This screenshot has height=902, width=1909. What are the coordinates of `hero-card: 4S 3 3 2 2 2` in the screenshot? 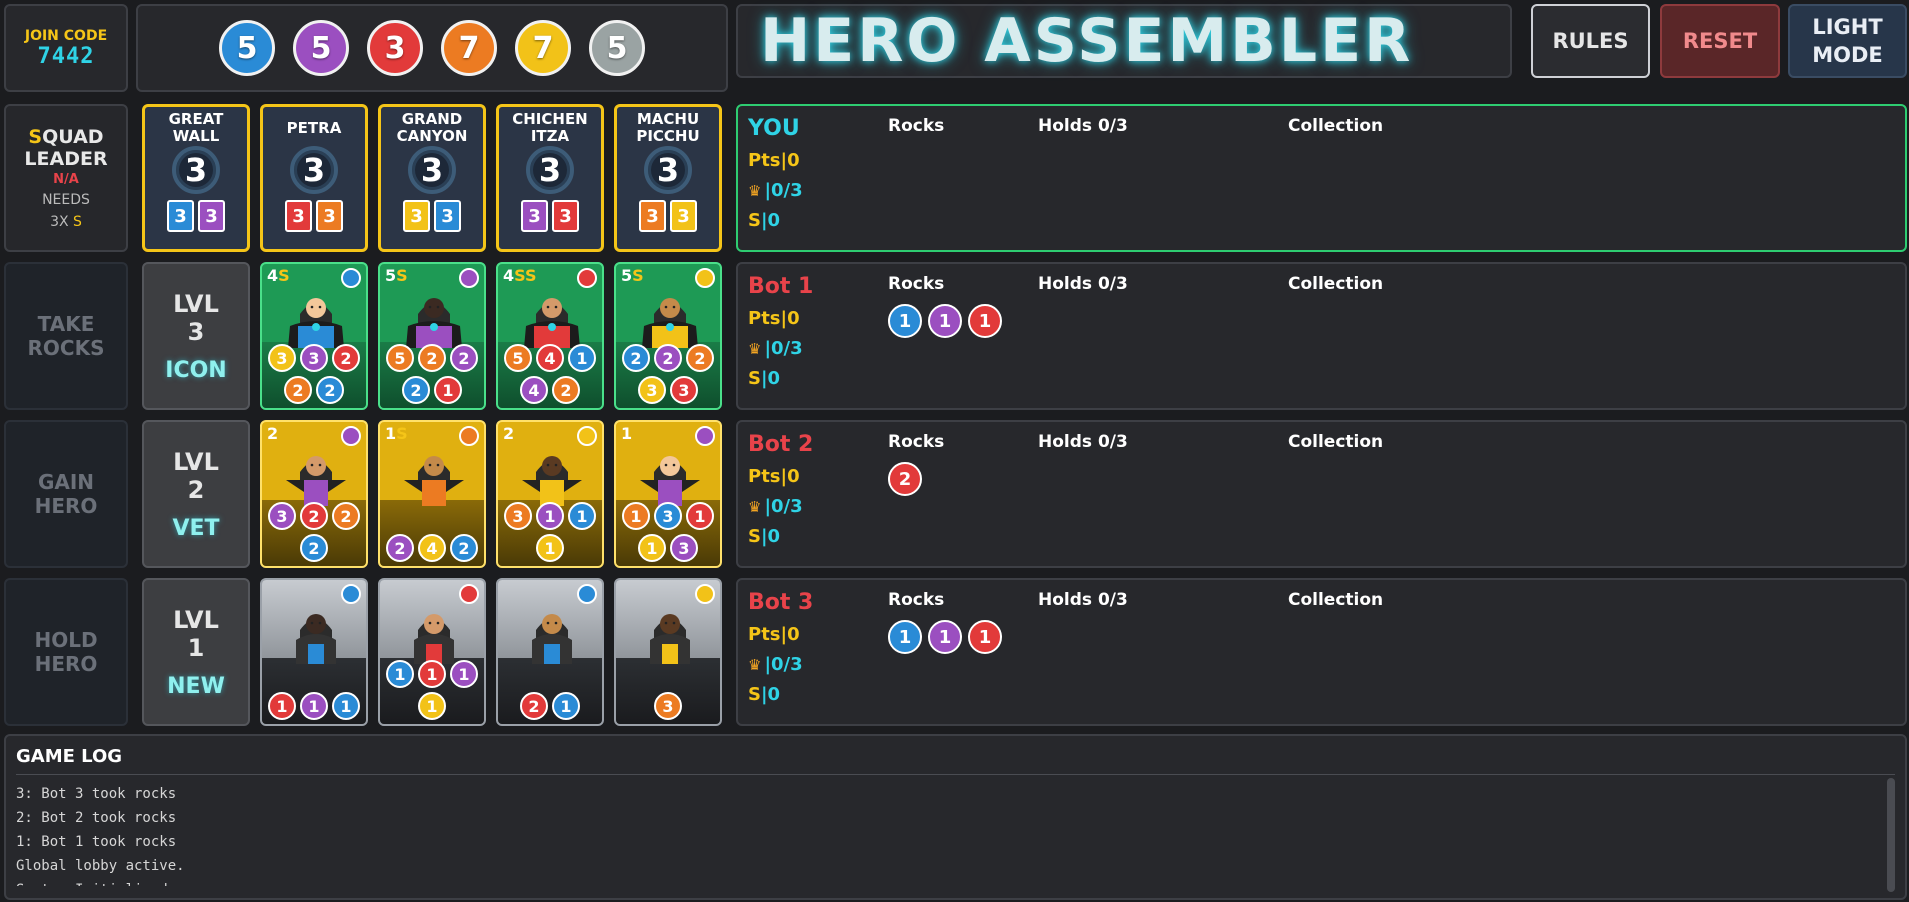 It's located at (314, 336).